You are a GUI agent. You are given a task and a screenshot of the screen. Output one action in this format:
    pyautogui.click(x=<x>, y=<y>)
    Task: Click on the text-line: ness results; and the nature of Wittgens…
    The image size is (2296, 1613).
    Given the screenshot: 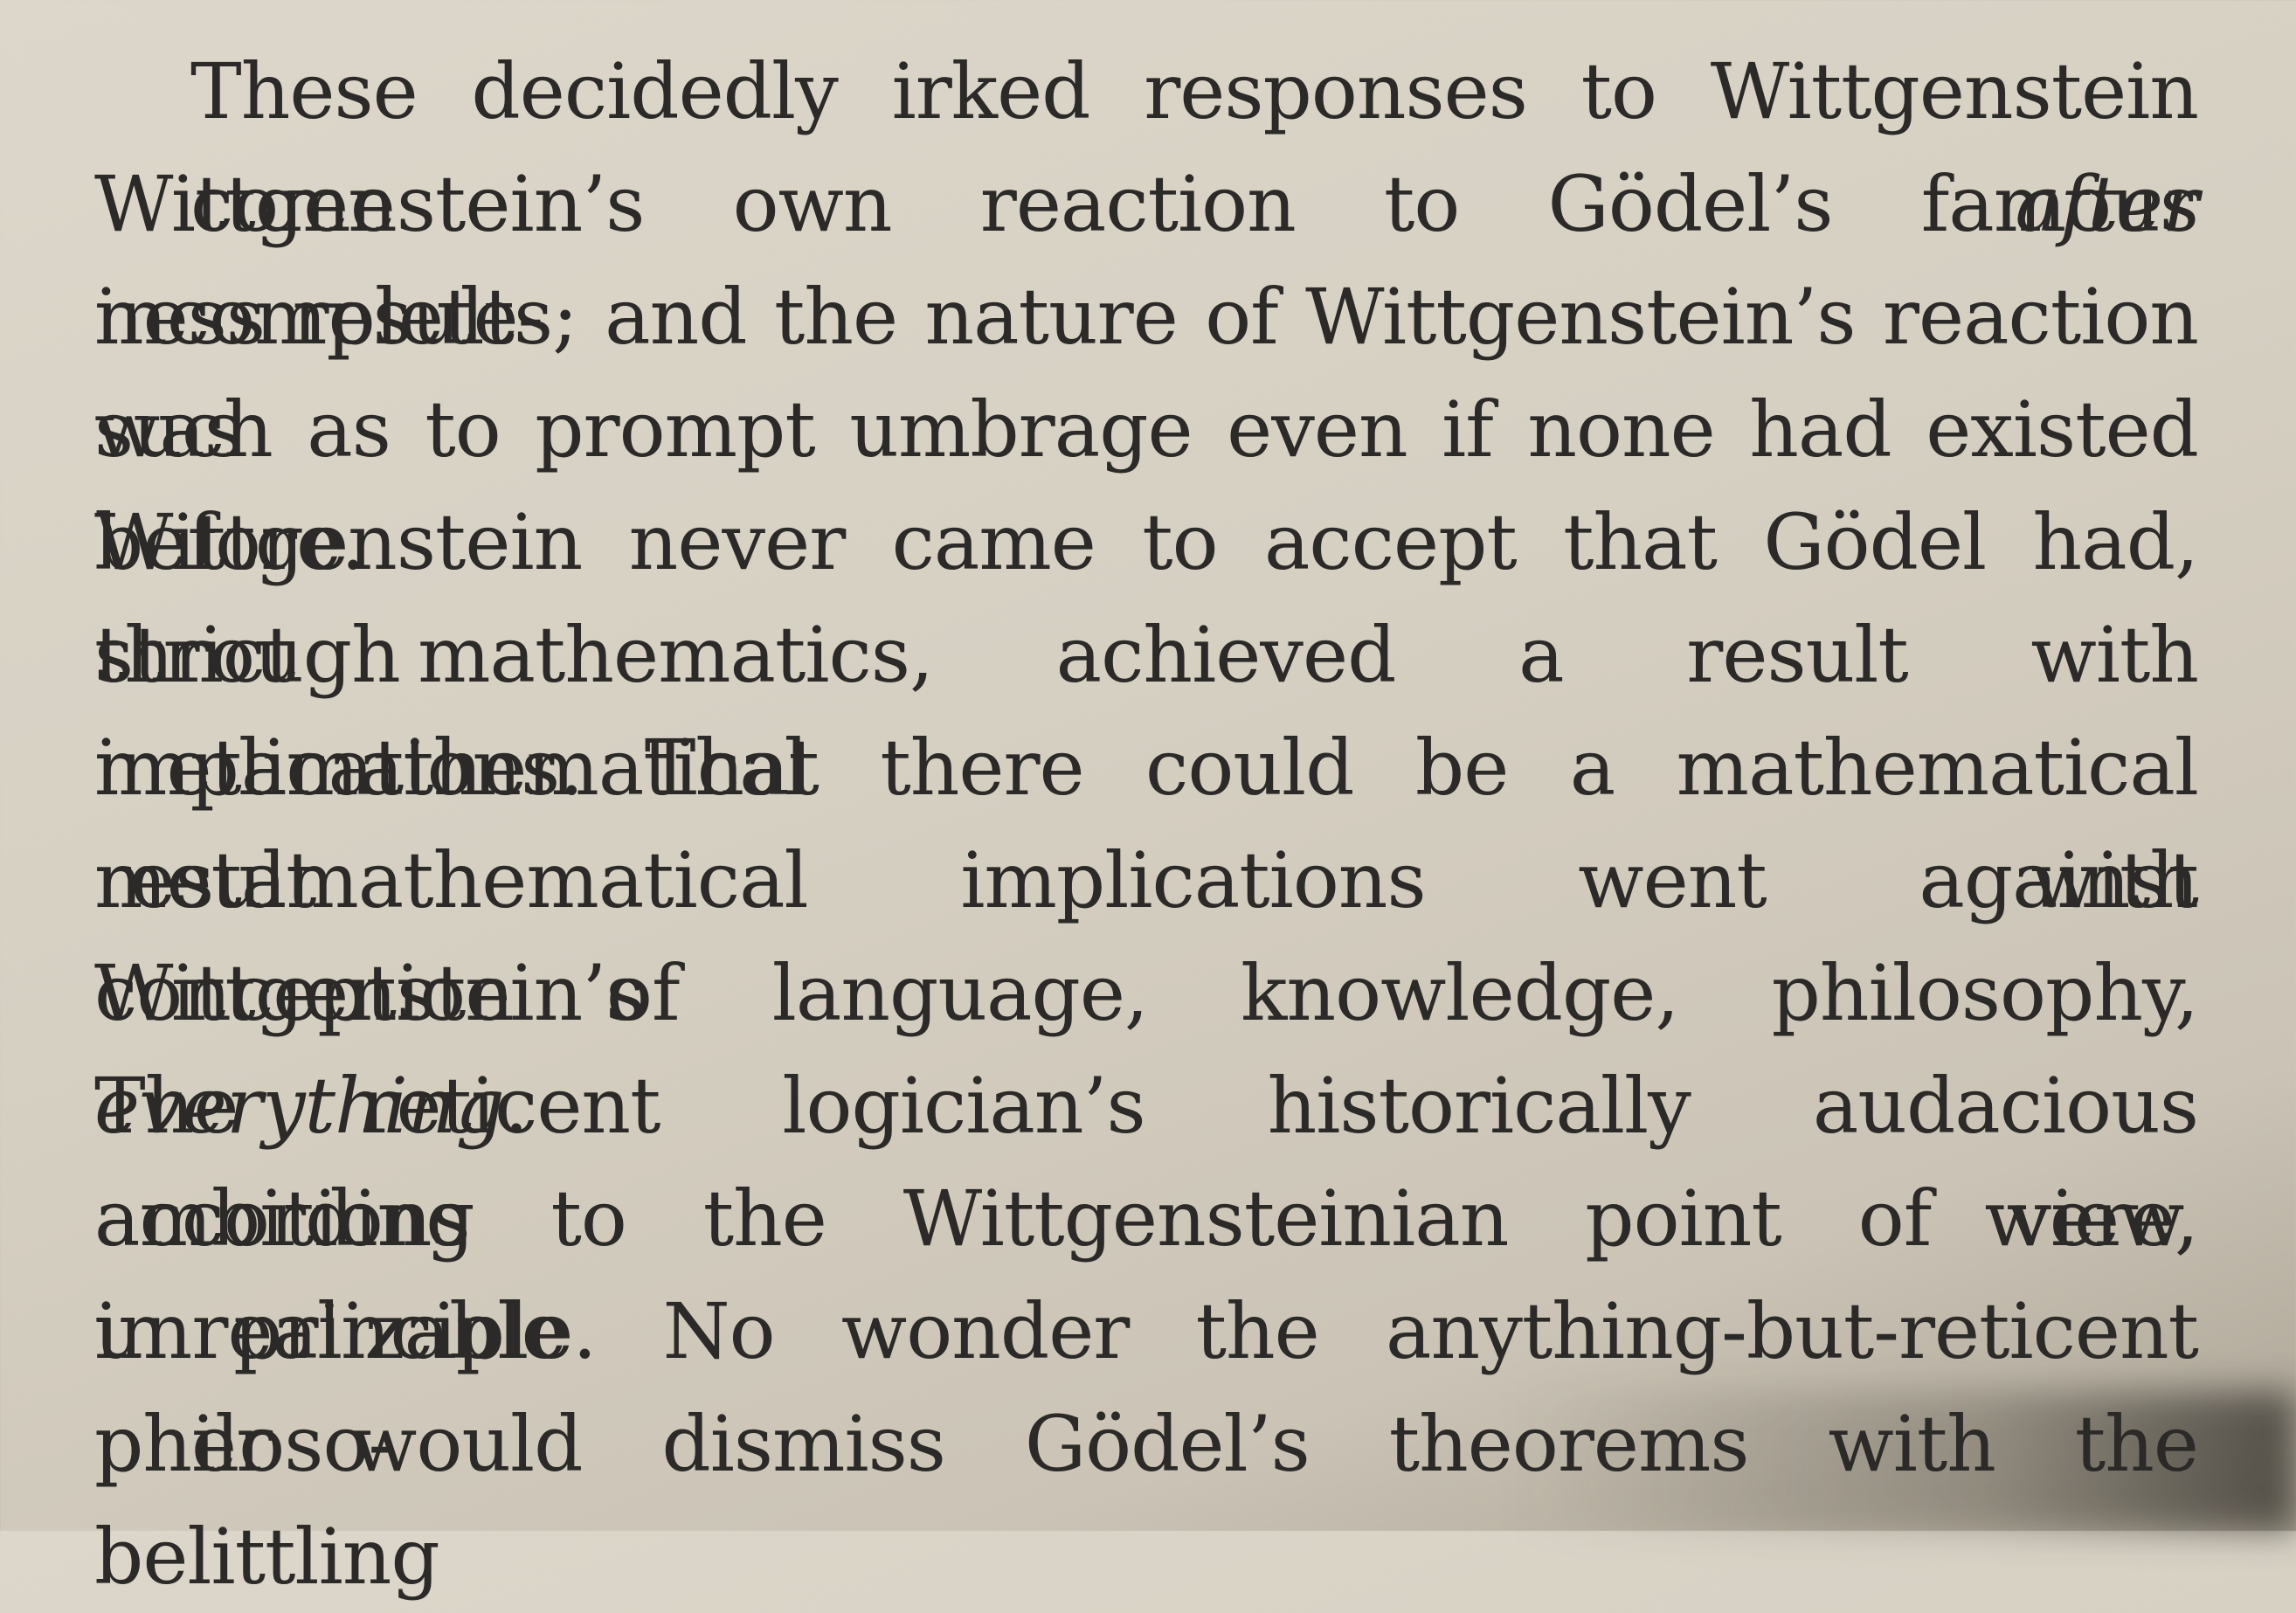 What is the action you would take?
    pyautogui.click(x=1146, y=367)
    